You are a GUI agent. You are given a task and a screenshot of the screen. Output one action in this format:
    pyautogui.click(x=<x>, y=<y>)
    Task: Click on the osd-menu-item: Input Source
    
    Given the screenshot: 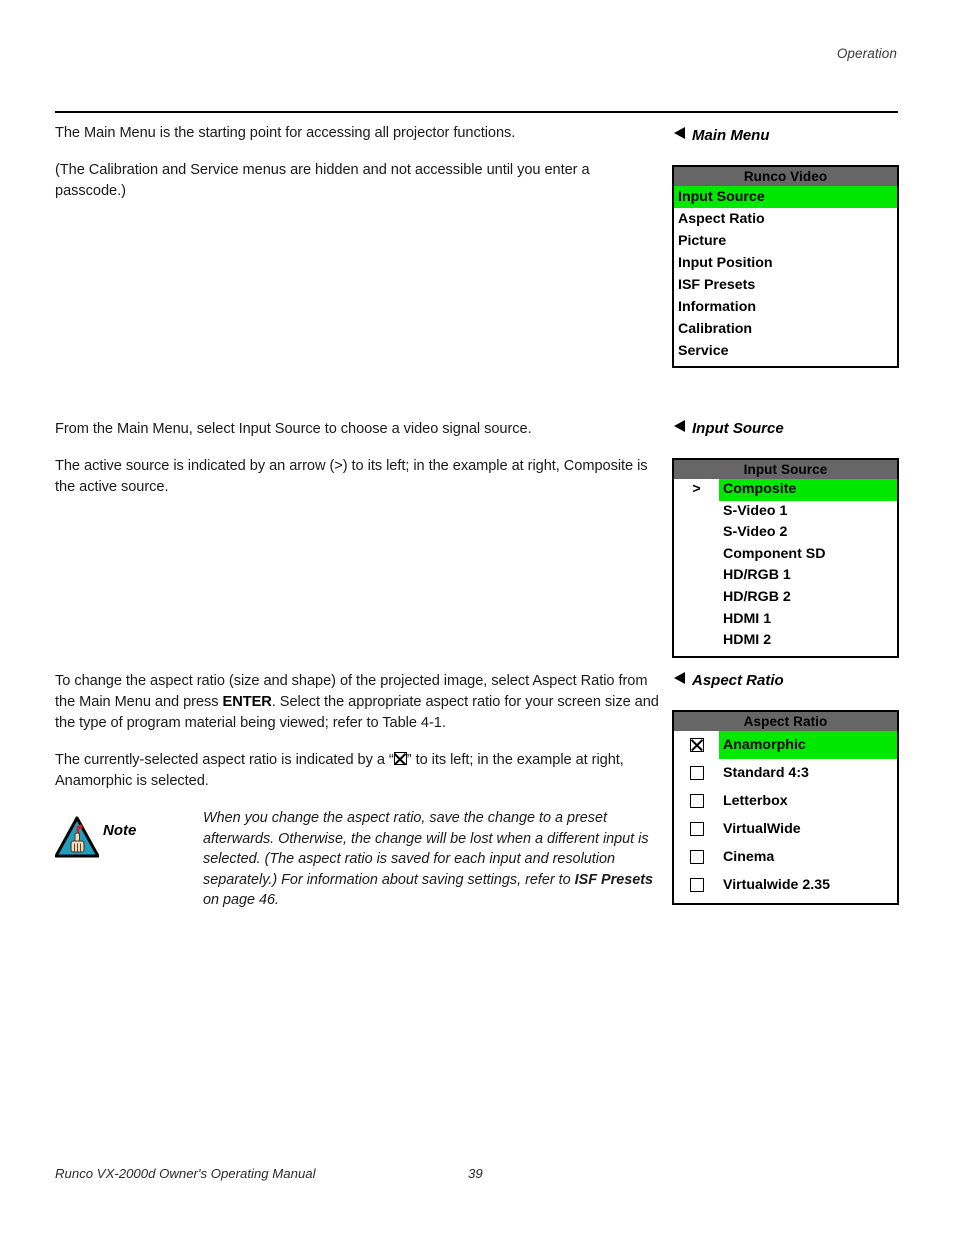 What is the action you would take?
    pyautogui.click(x=785, y=197)
    